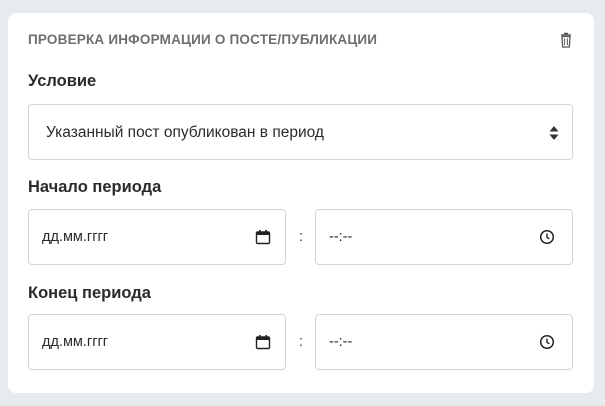  Describe the element at coordinates (75, 342) in the screenshot. I see `period-end-date-placeholder: дд.мм.гггг` at that location.